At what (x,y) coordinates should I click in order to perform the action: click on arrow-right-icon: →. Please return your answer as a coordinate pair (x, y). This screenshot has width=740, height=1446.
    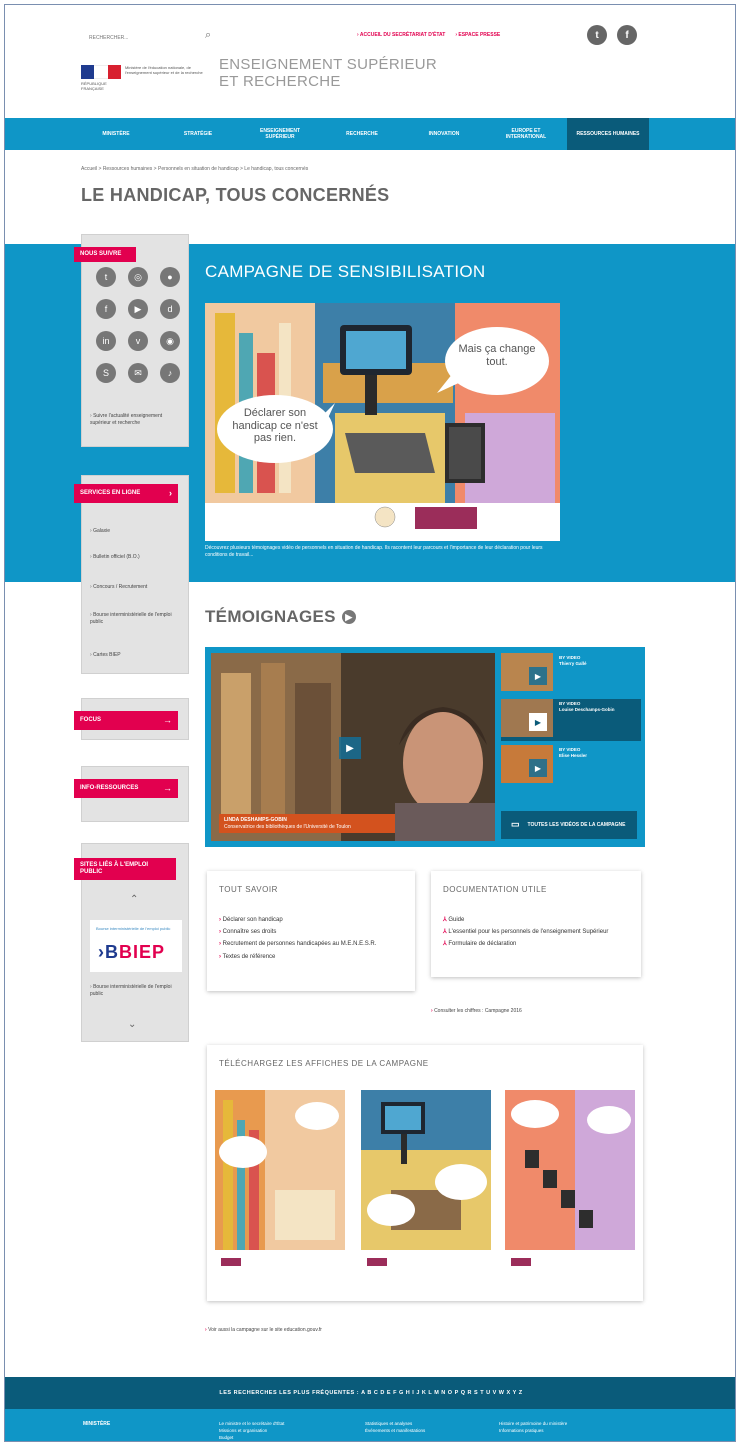
    Looking at the image, I should click on (167, 788).